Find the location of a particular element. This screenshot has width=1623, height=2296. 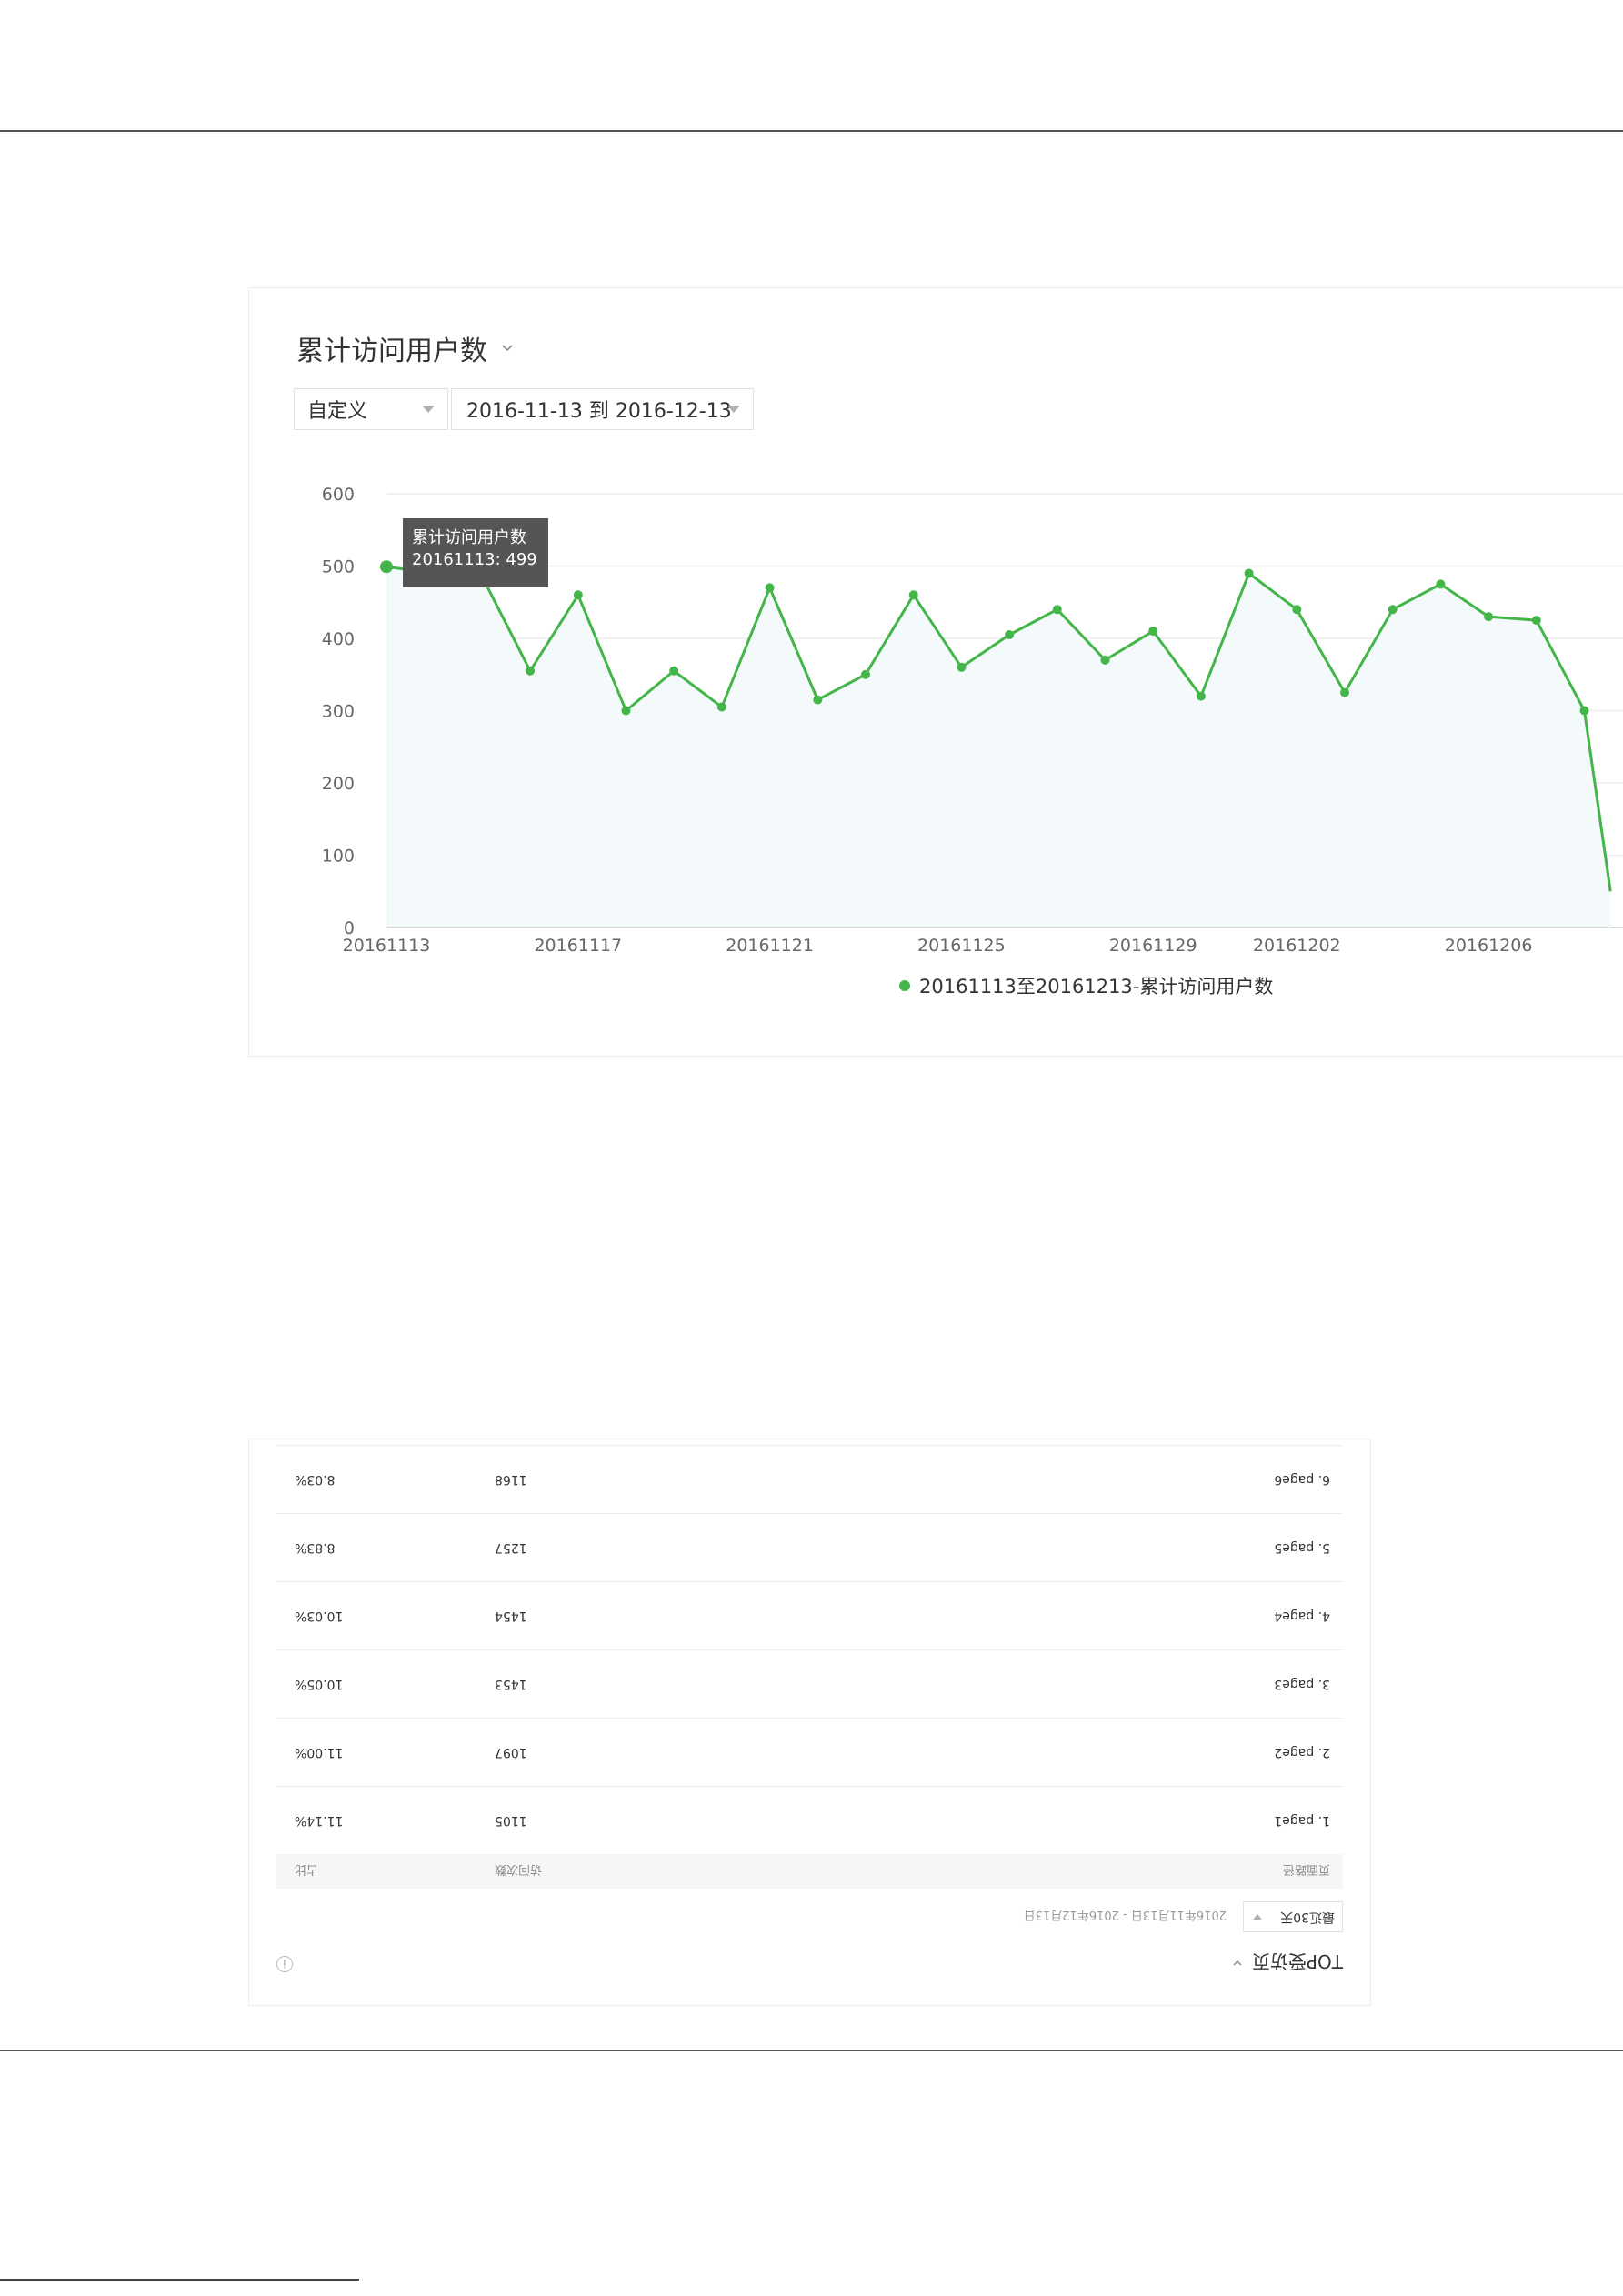

visit-share: 10.05% is located at coordinates (319, 1684).